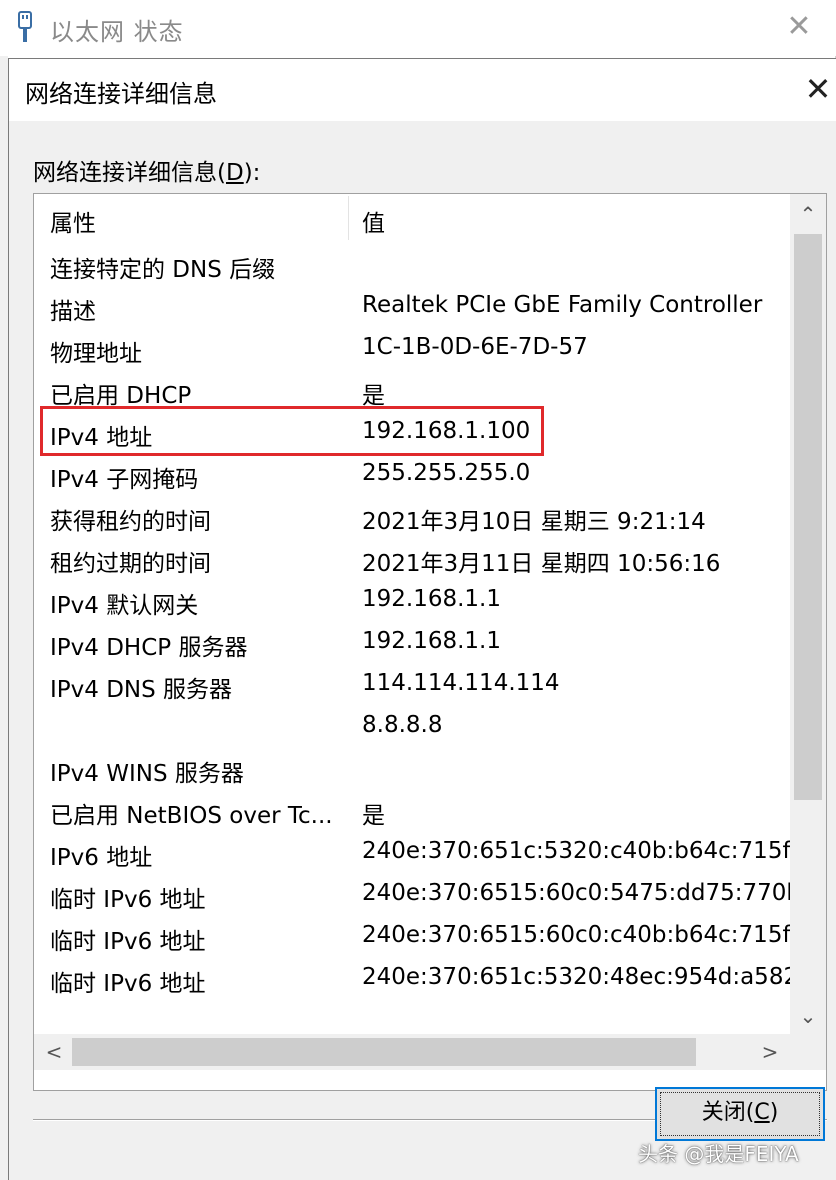 This screenshot has width=836, height=1180. Describe the element at coordinates (562, 305) in the screenshot. I see `row-value: Realtek PCIe GbE Family Controller` at that location.